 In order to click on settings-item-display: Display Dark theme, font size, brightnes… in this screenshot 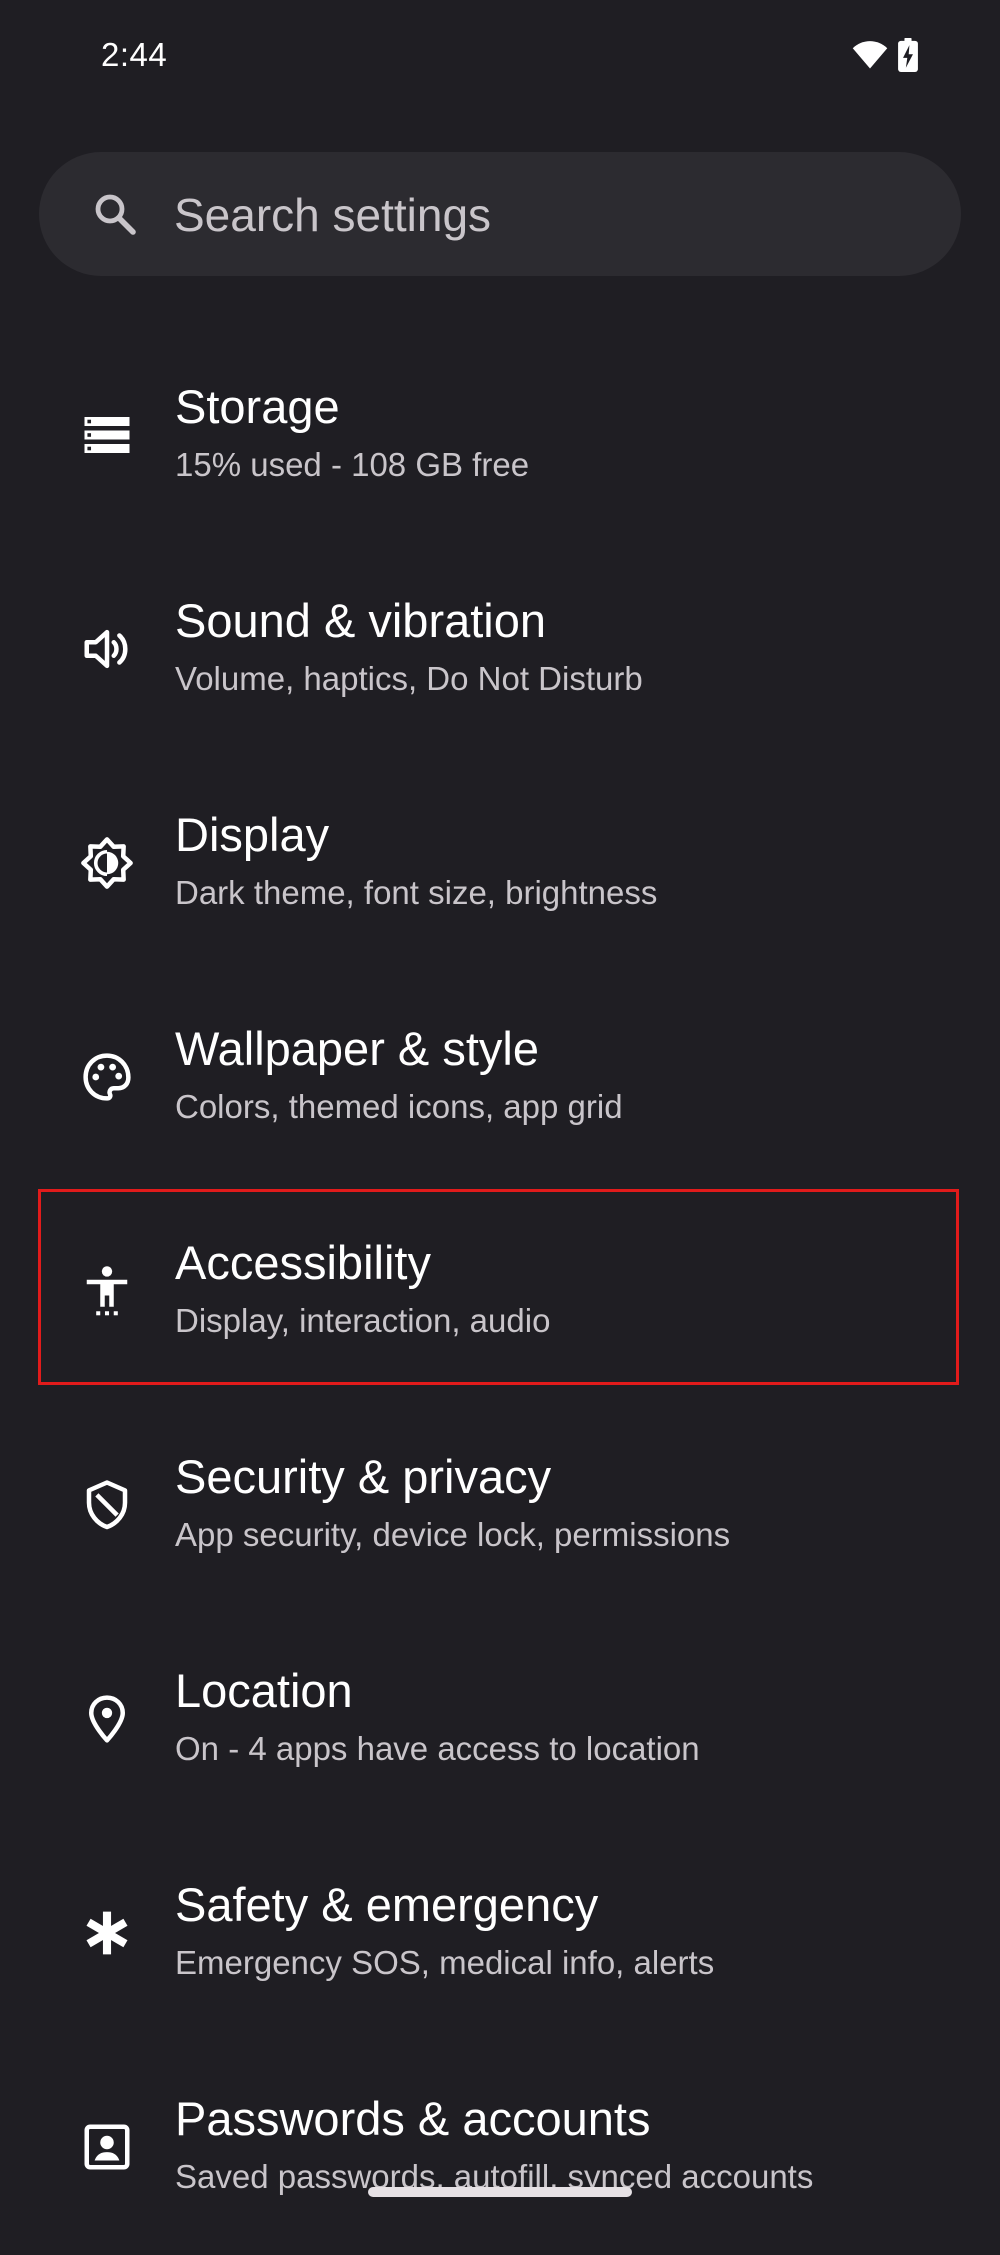, I will do `click(500, 864)`.